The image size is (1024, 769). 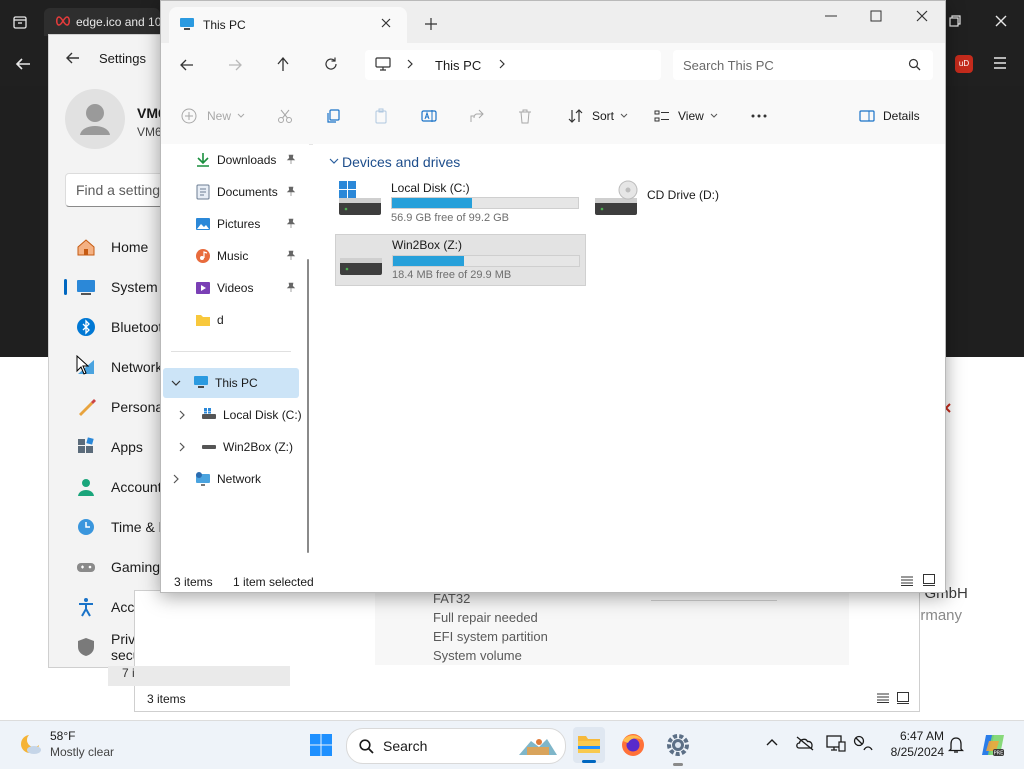 What do you see at coordinates (82, 752) in the screenshot?
I see `weather-description: Mostly clear` at bounding box center [82, 752].